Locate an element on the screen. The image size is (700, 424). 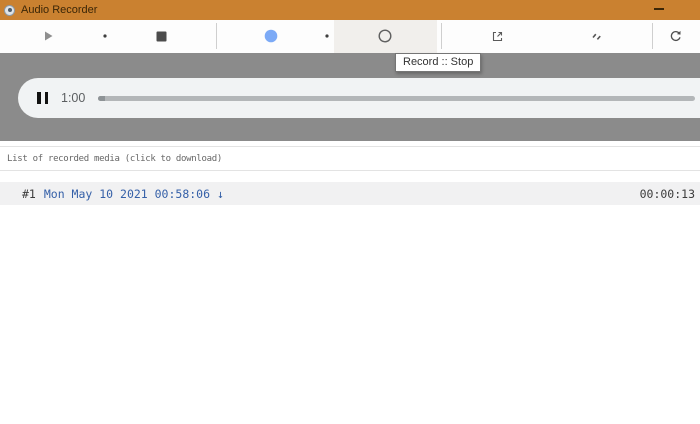
reload-button is located at coordinates (675, 36).